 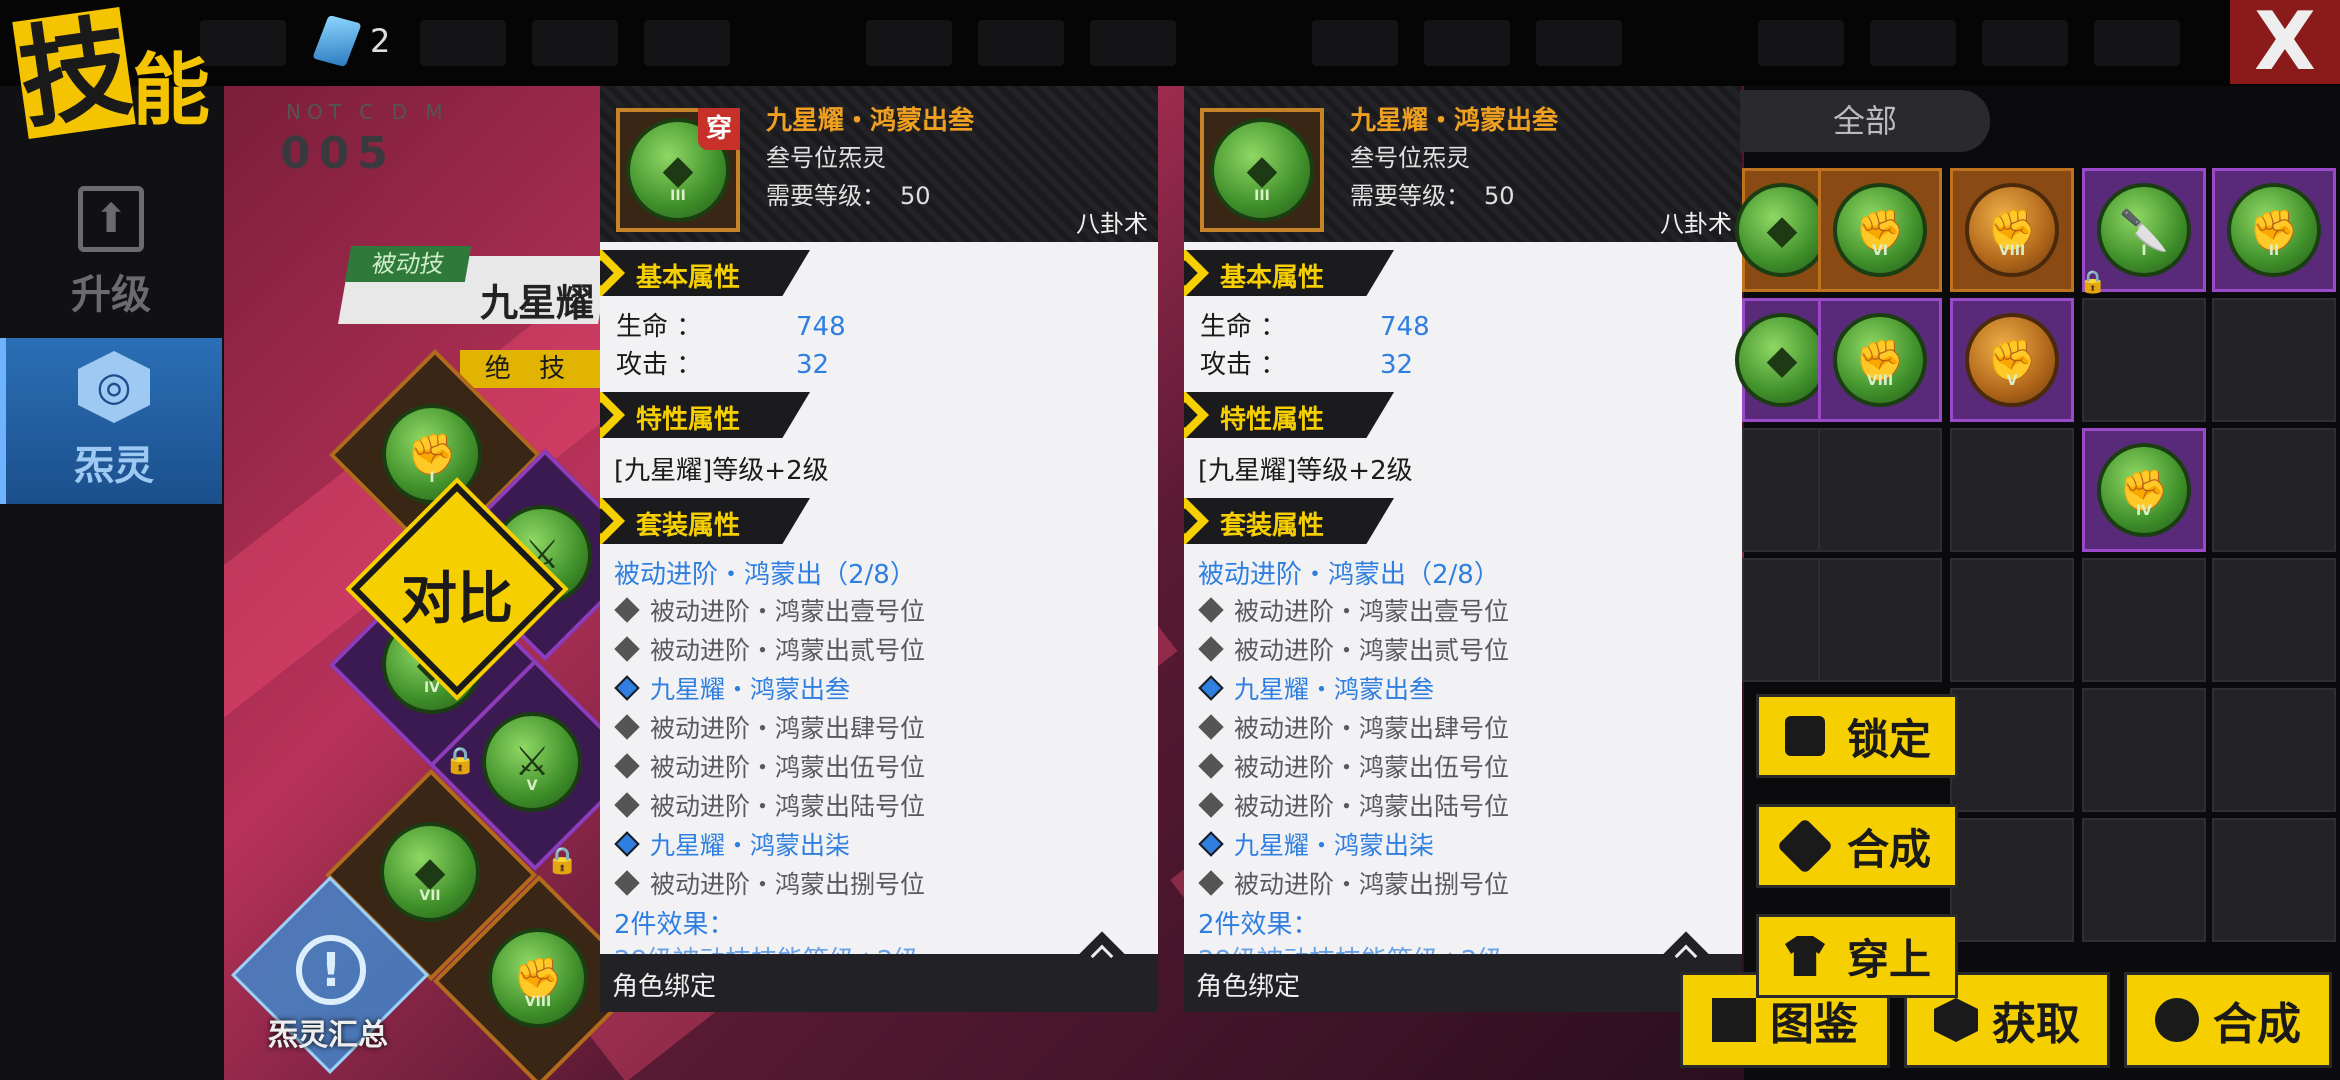 I want to click on close-button: X, so click(x=2285, y=42).